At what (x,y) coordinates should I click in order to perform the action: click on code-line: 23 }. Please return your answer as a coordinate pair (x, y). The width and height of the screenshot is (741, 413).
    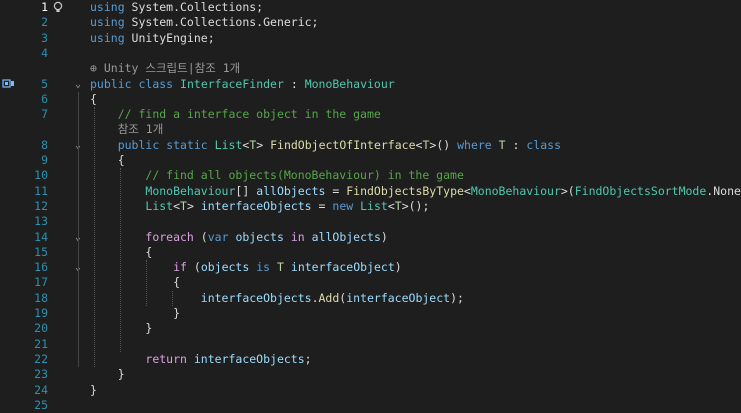
    Looking at the image, I should click on (370, 374).